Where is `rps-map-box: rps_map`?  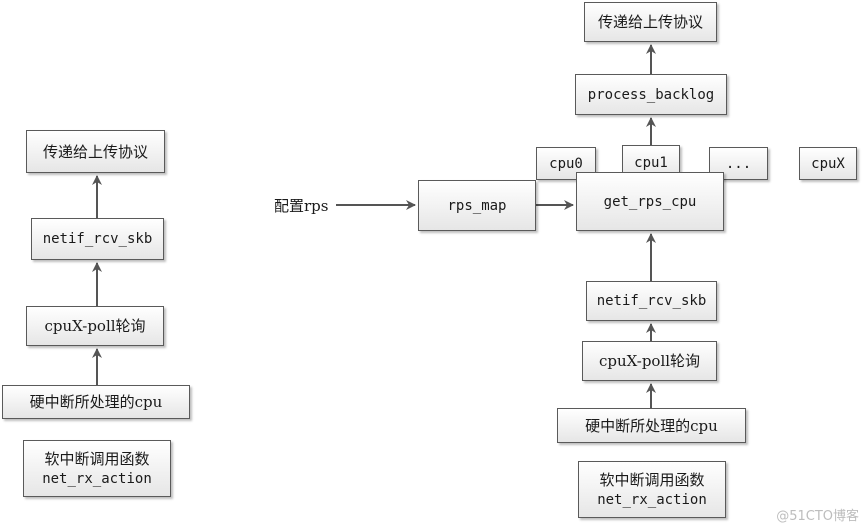 rps-map-box: rps_map is located at coordinates (477, 205).